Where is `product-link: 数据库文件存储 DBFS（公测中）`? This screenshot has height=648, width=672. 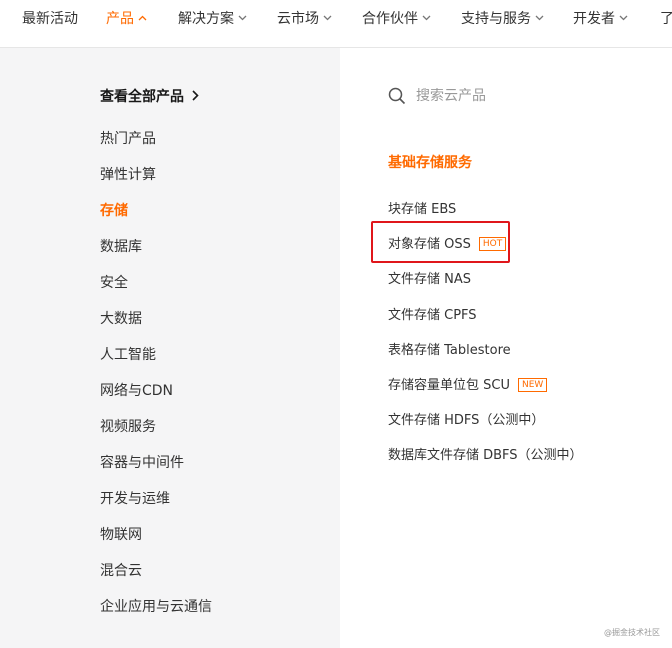
product-link: 数据库文件存储 DBFS（公测中） is located at coordinates (485, 453).